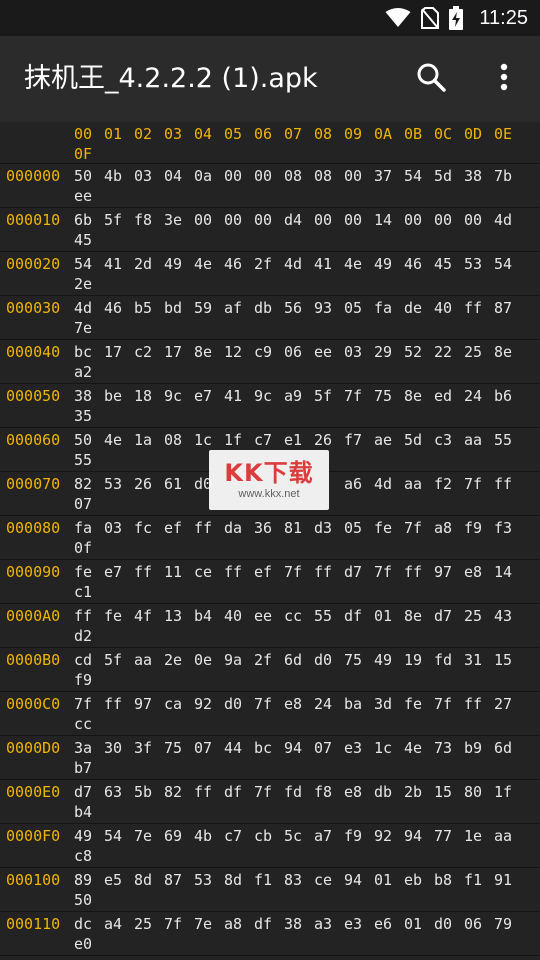 The image size is (540, 960). I want to click on byte-cell: 04, so click(179, 176).